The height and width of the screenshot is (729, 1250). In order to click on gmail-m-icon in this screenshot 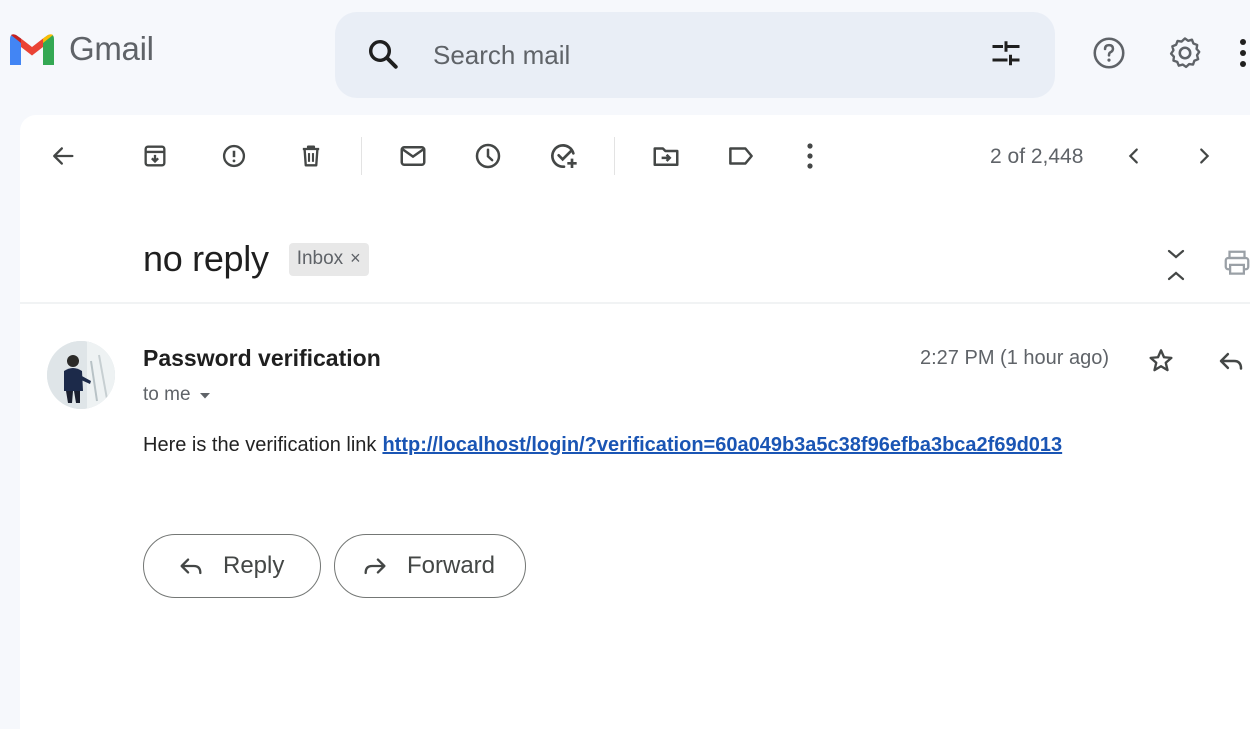, I will do `click(32, 49)`.